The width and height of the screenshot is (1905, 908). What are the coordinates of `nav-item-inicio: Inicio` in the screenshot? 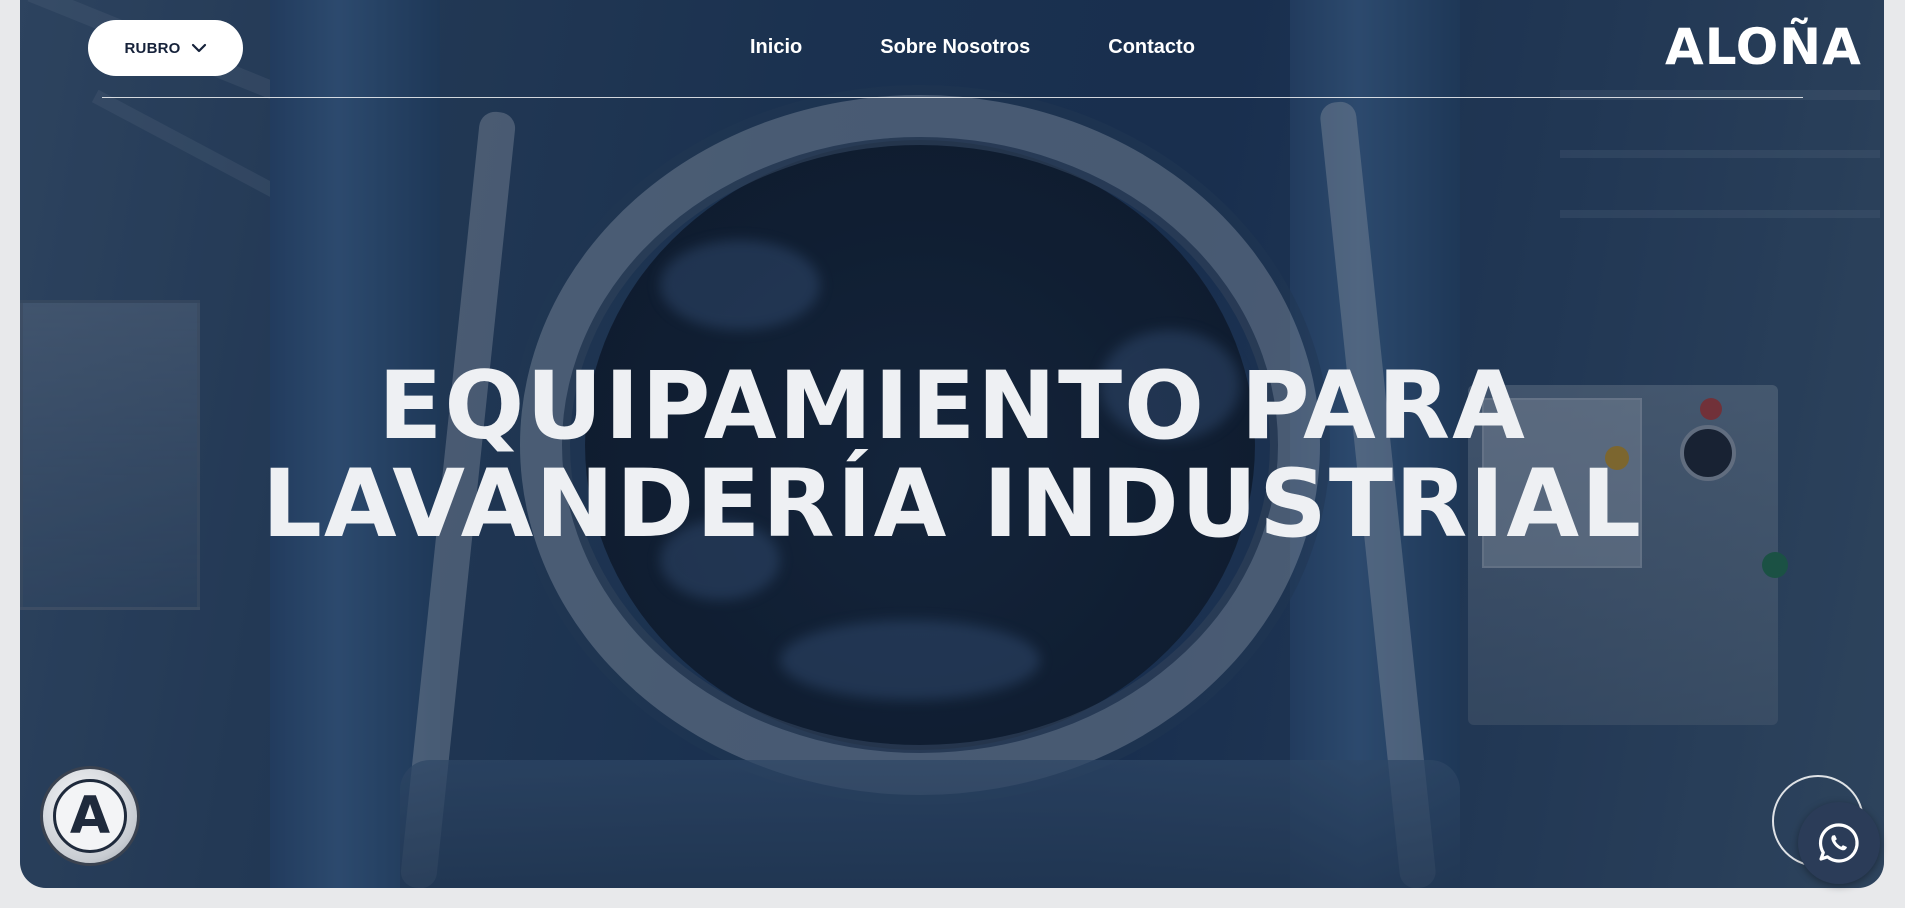 It's located at (776, 47).